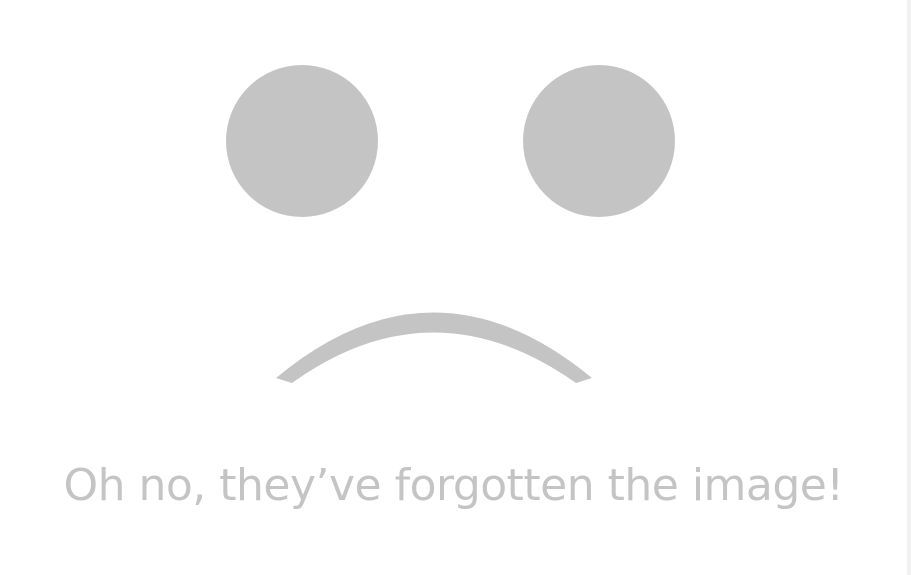  I want to click on frown-mouth, so click(434, 347).